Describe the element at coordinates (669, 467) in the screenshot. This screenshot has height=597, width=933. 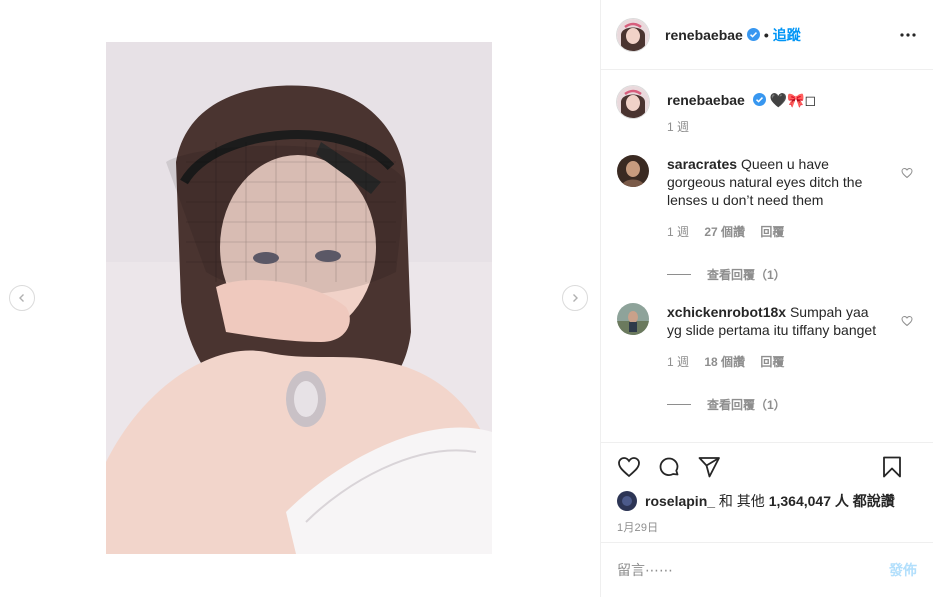
I see `comment-icon` at that location.